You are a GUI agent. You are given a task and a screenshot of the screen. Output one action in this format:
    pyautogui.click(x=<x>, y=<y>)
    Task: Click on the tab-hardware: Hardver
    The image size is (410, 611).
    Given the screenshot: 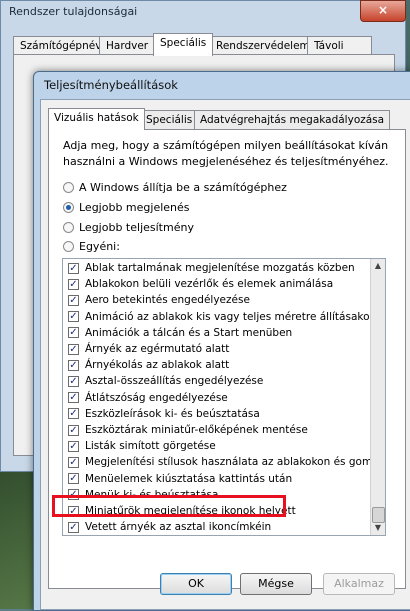 What is the action you would take?
    pyautogui.click(x=127, y=45)
    